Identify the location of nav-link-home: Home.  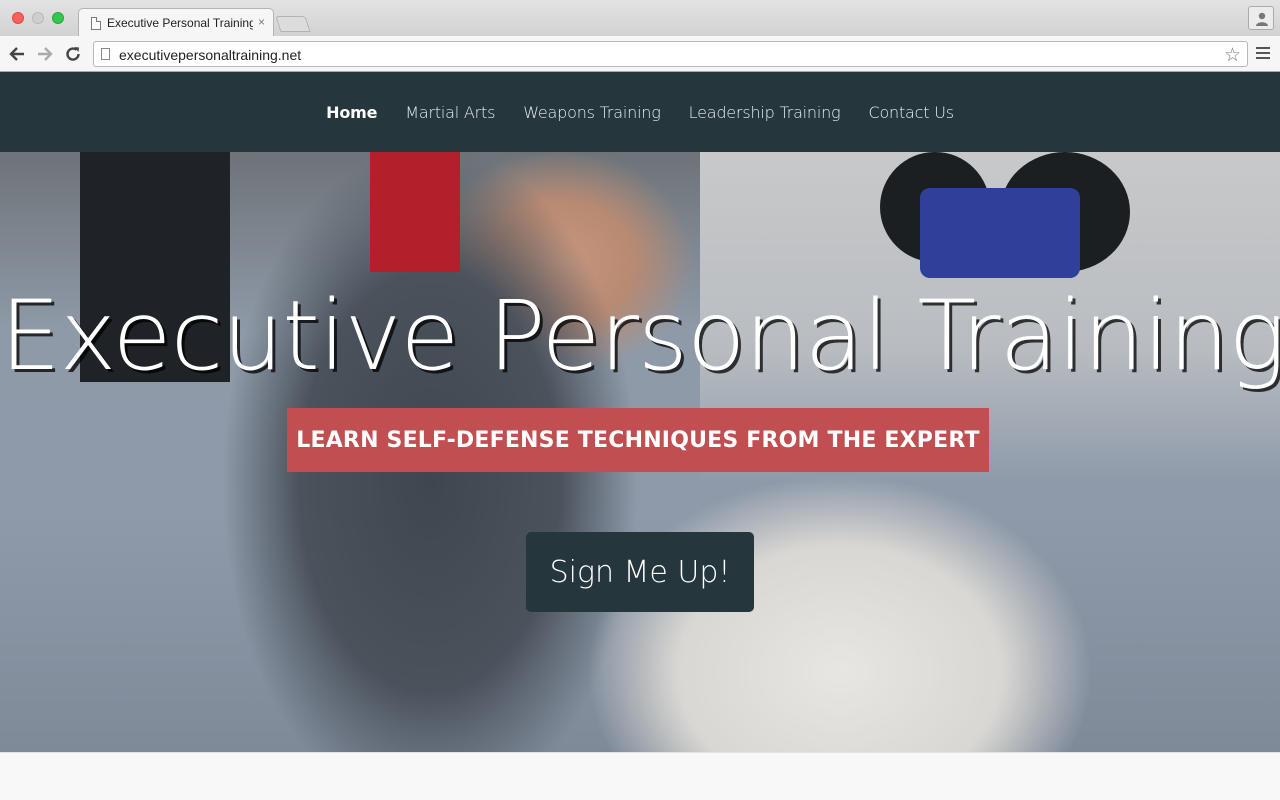
(351, 112).